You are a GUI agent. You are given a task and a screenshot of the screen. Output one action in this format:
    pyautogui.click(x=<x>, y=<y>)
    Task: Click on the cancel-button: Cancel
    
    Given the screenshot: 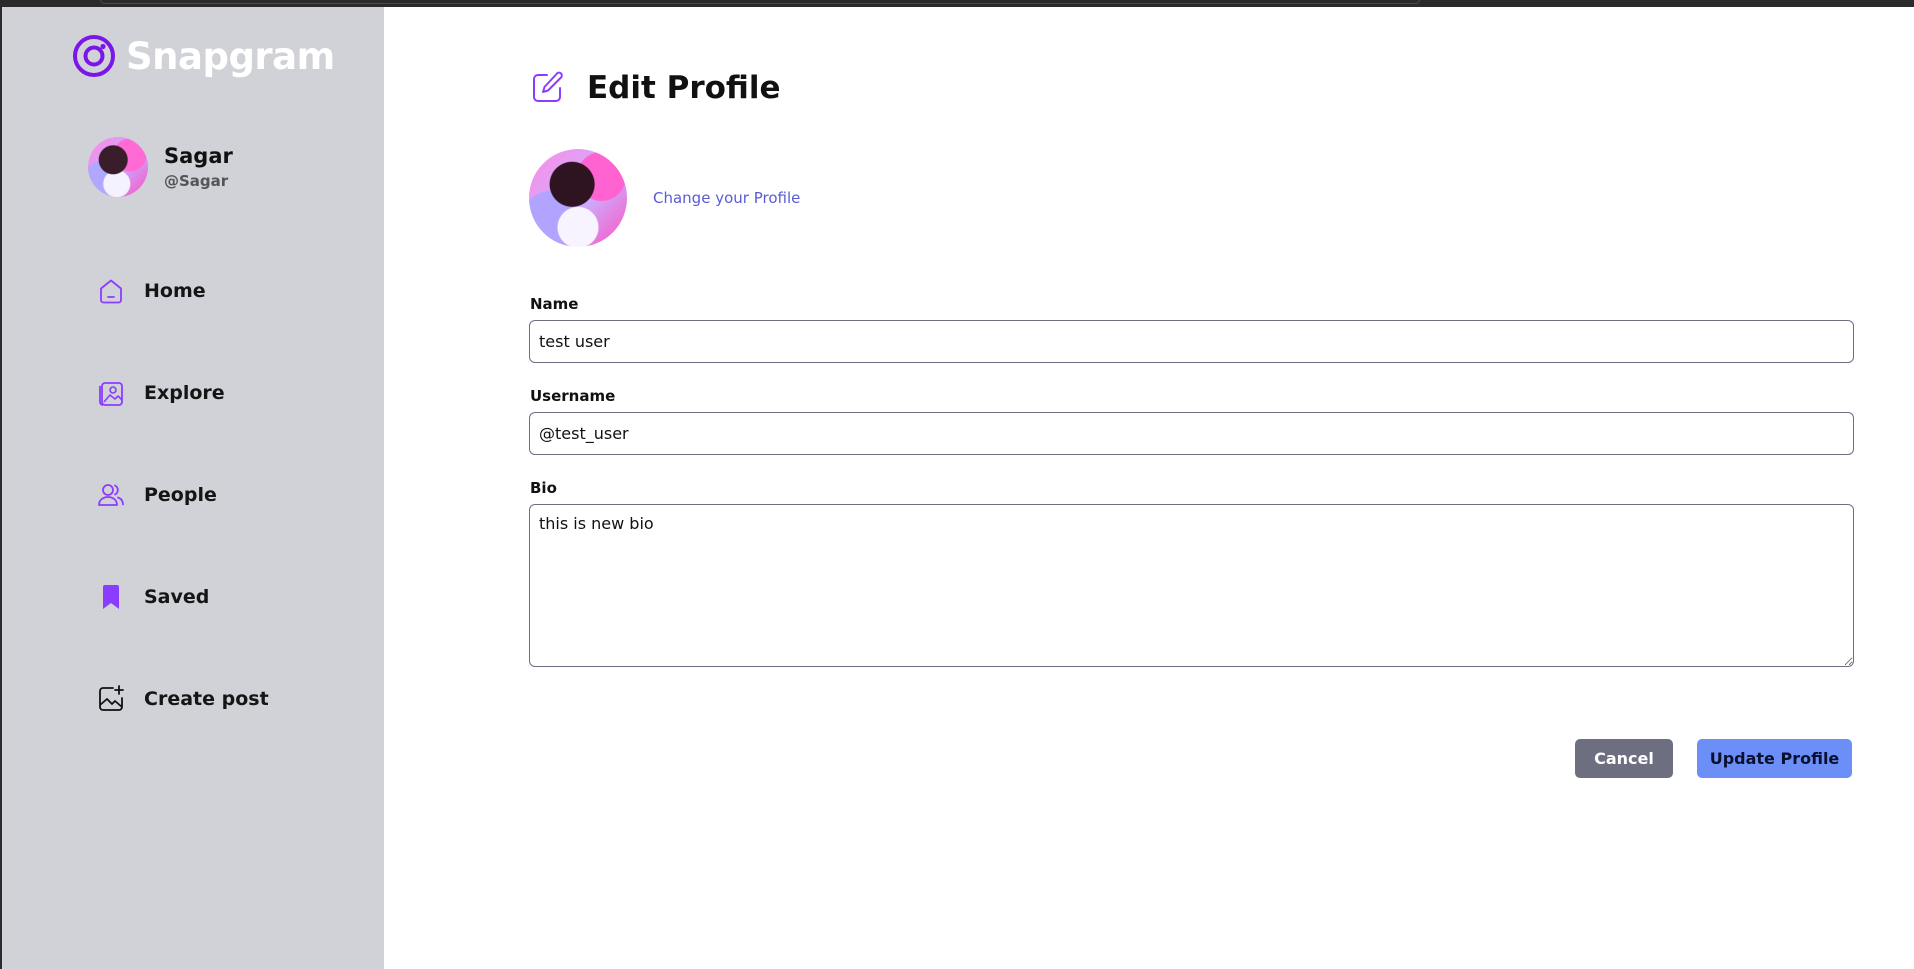 What is the action you would take?
    pyautogui.click(x=1624, y=758)
    